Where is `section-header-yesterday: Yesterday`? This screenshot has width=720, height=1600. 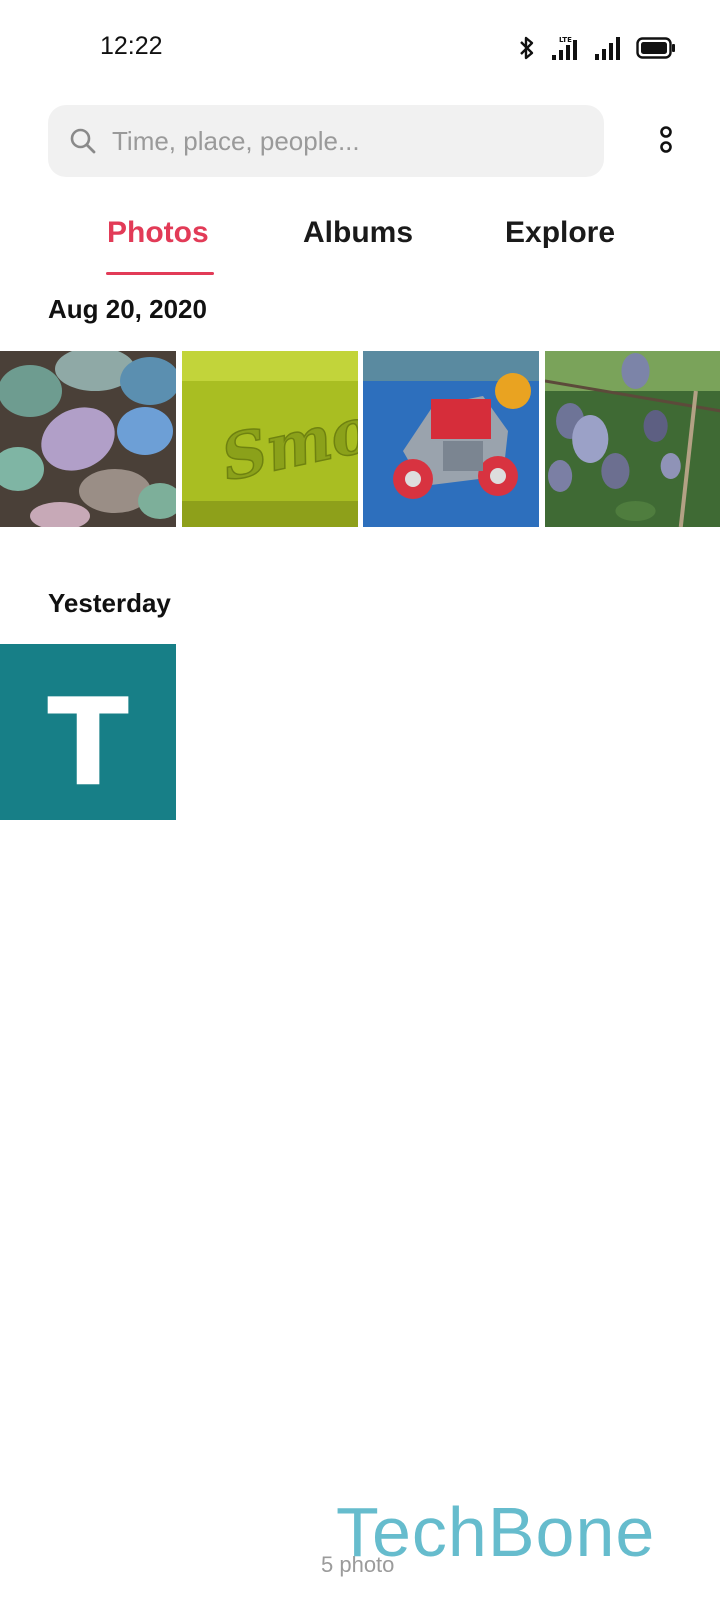 section-header-yesterday: Yesterday is located at coordinates (109, 603).